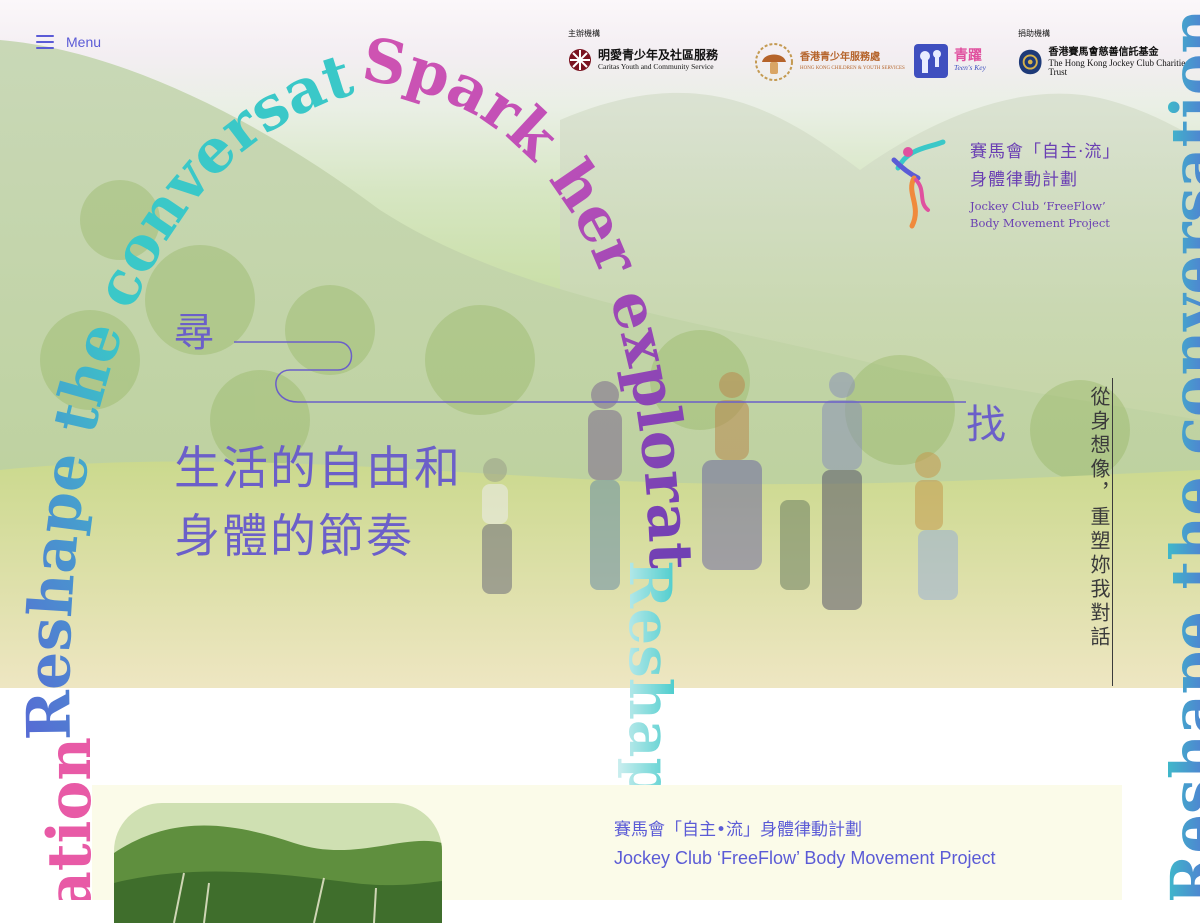 Image resolution: width=1200 pixels, height=923 pixels. I want to click on mountain-photo, so click(278, 863).